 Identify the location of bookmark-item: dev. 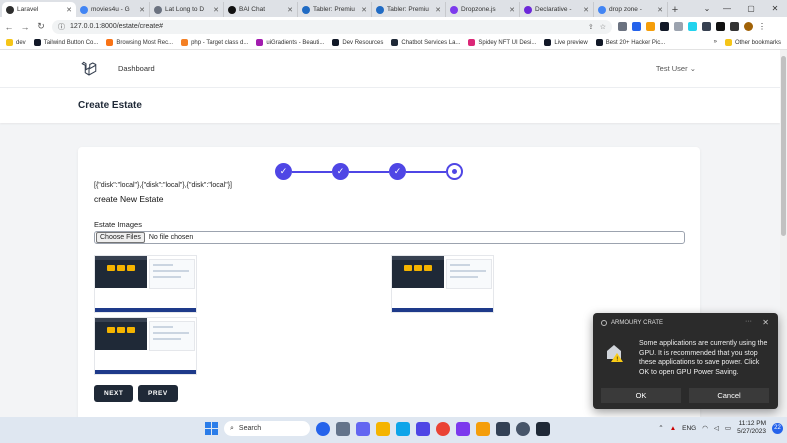
(16, 42).